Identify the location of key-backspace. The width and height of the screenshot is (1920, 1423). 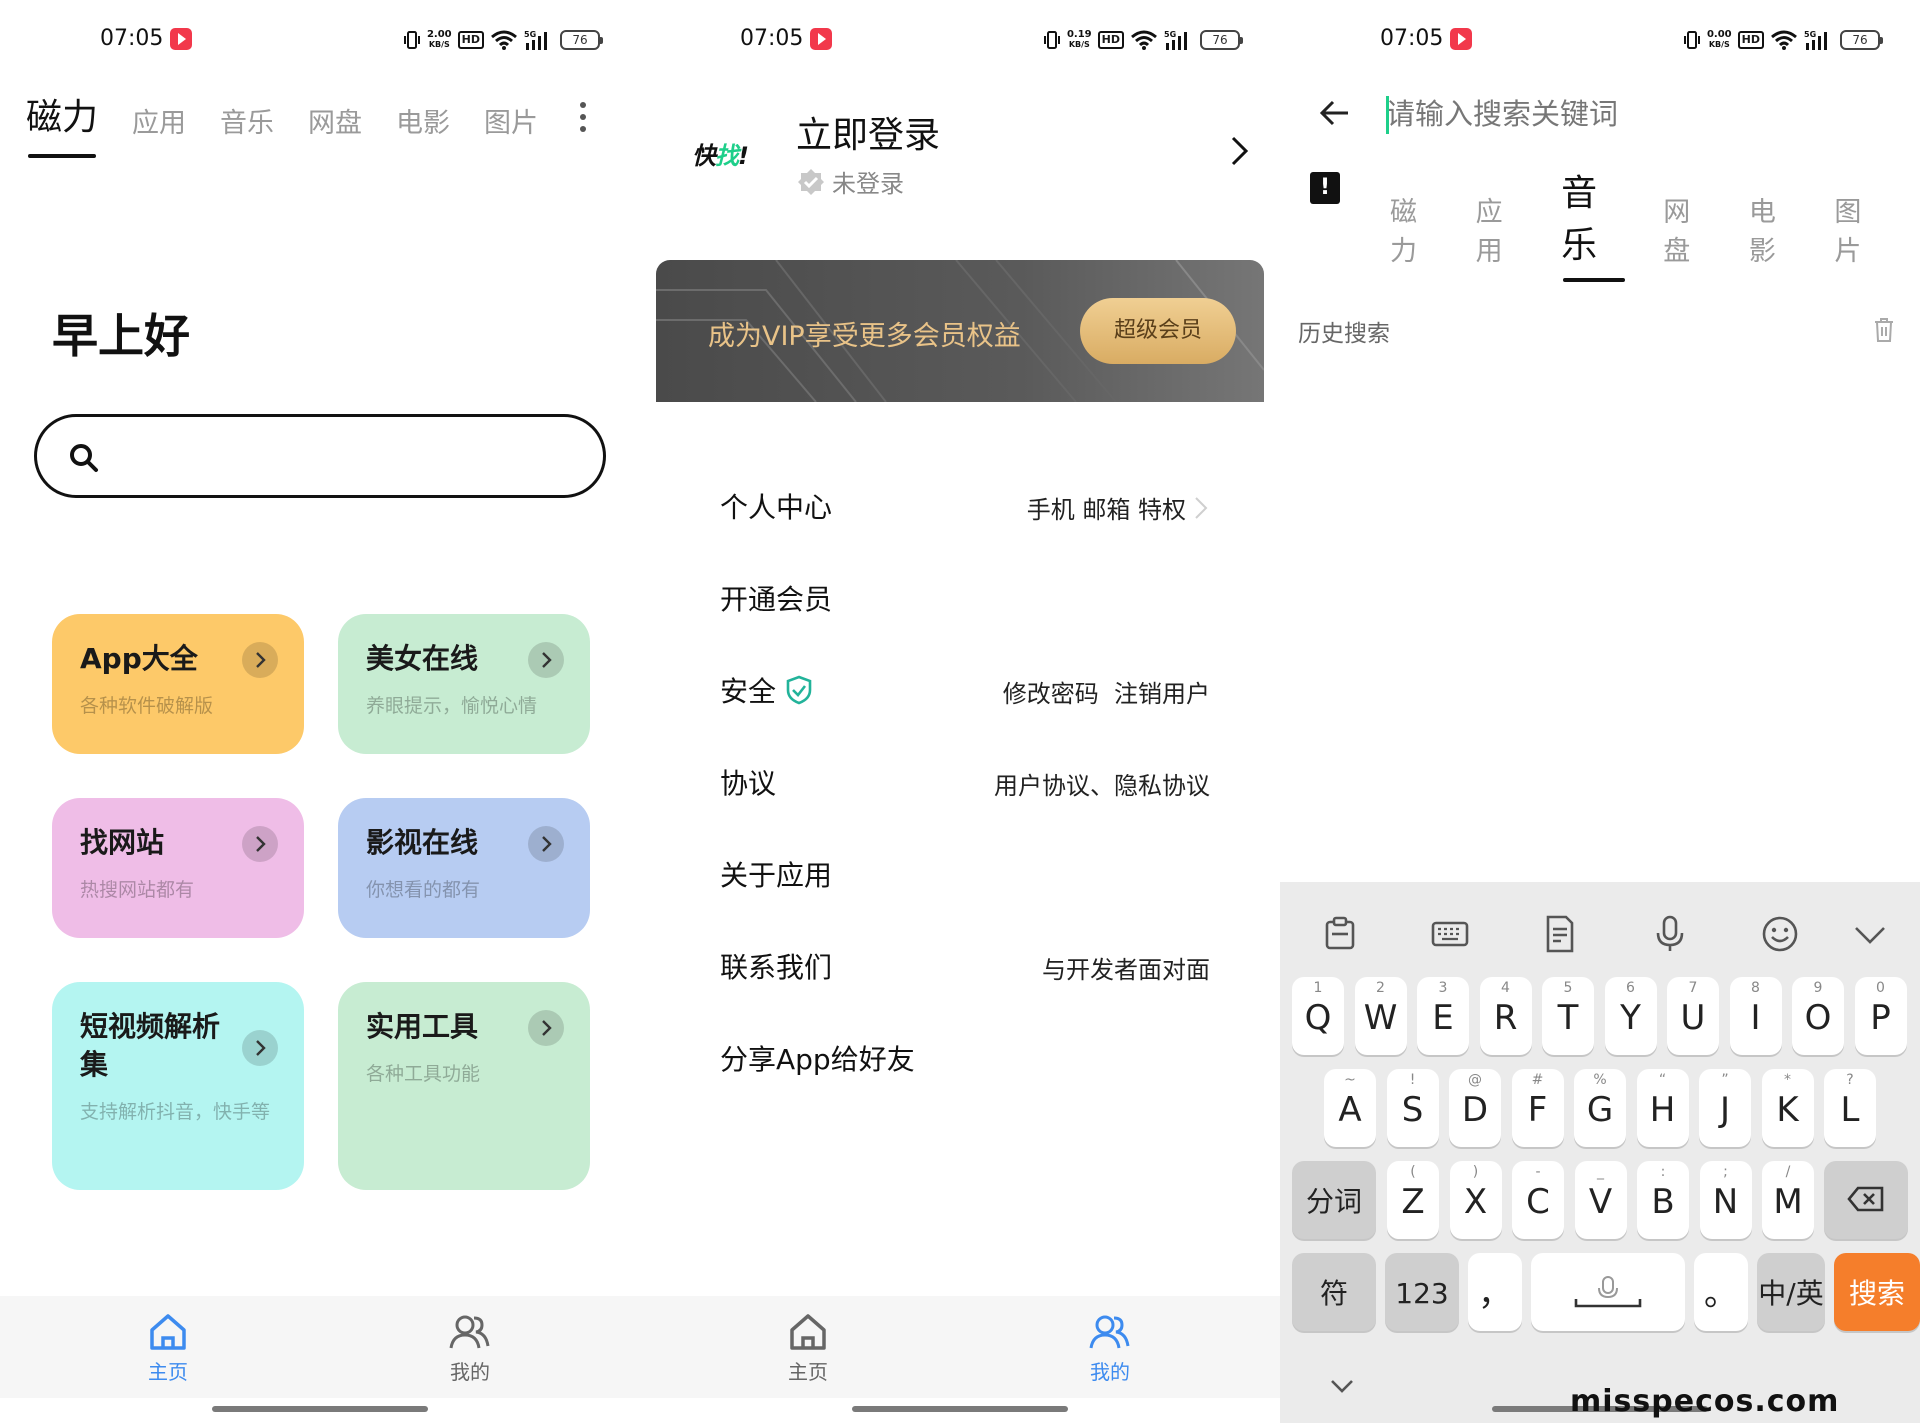
(1866, 1200).